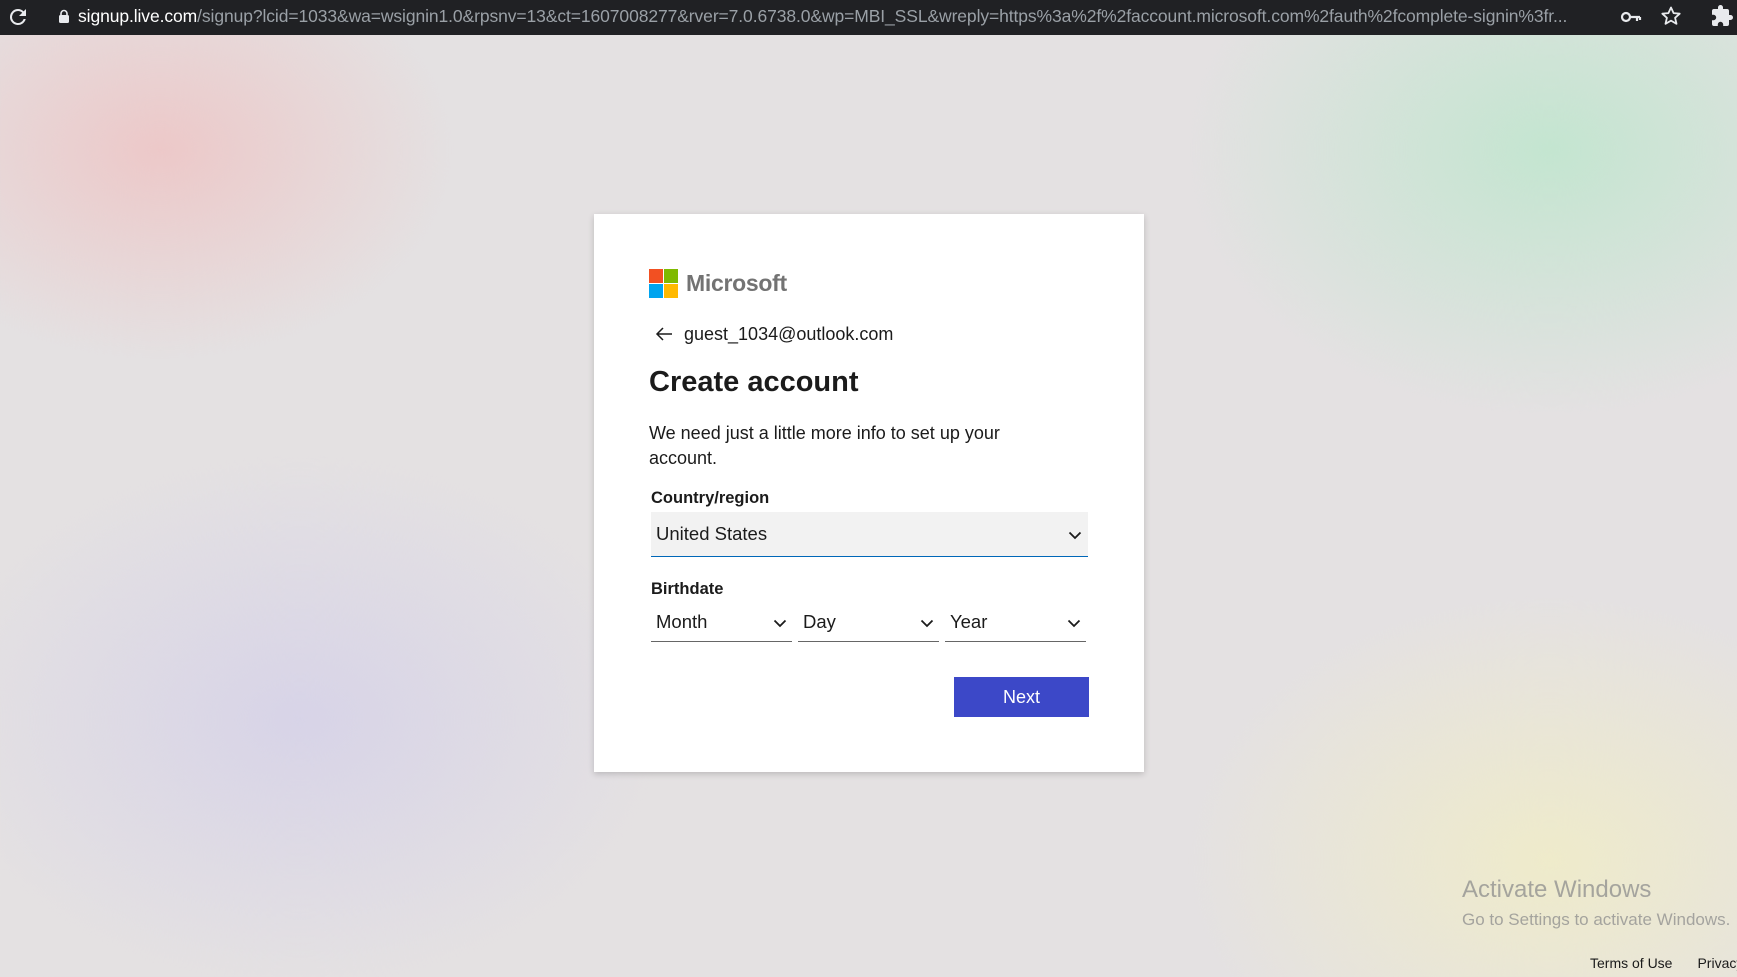  What do you see at coordinates (664, 334) in the screenshot?
I see `back-arrow-icon` at bounding box center [664, 334].